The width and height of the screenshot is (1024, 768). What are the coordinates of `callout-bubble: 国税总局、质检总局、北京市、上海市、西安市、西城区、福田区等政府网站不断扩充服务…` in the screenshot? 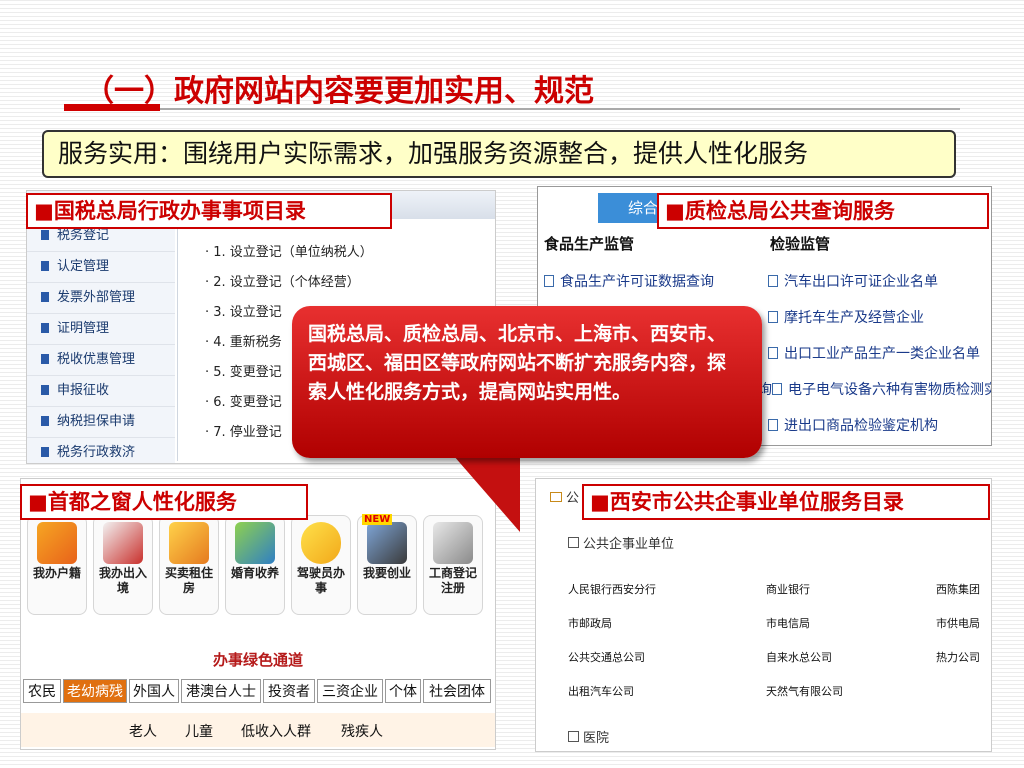 It's located at (527, 382).